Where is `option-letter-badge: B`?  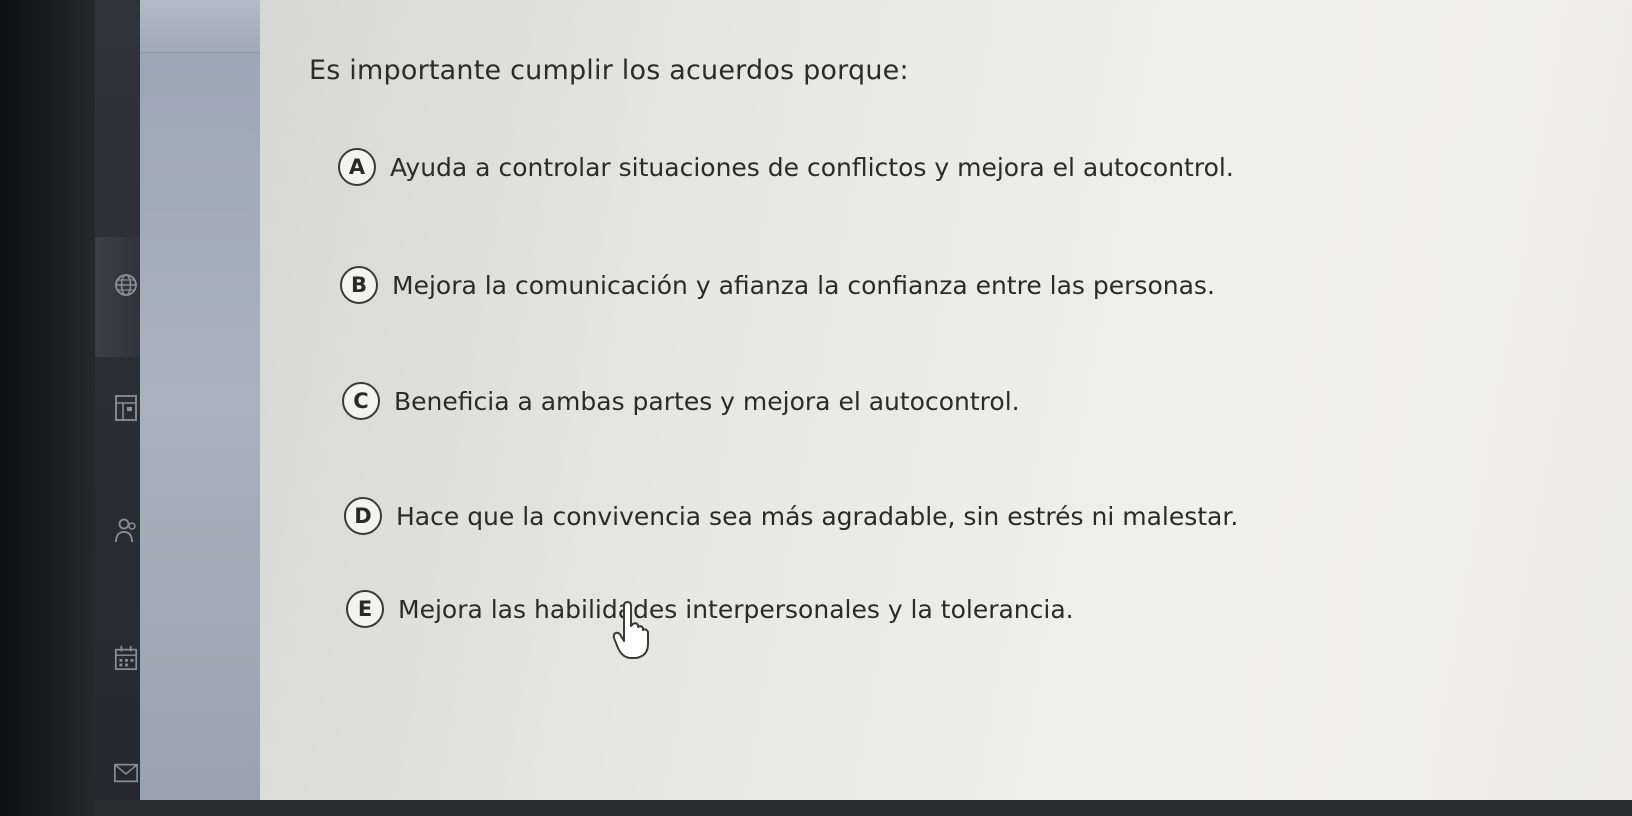
option-letter-badge: B is located at coordinates (359, 285).